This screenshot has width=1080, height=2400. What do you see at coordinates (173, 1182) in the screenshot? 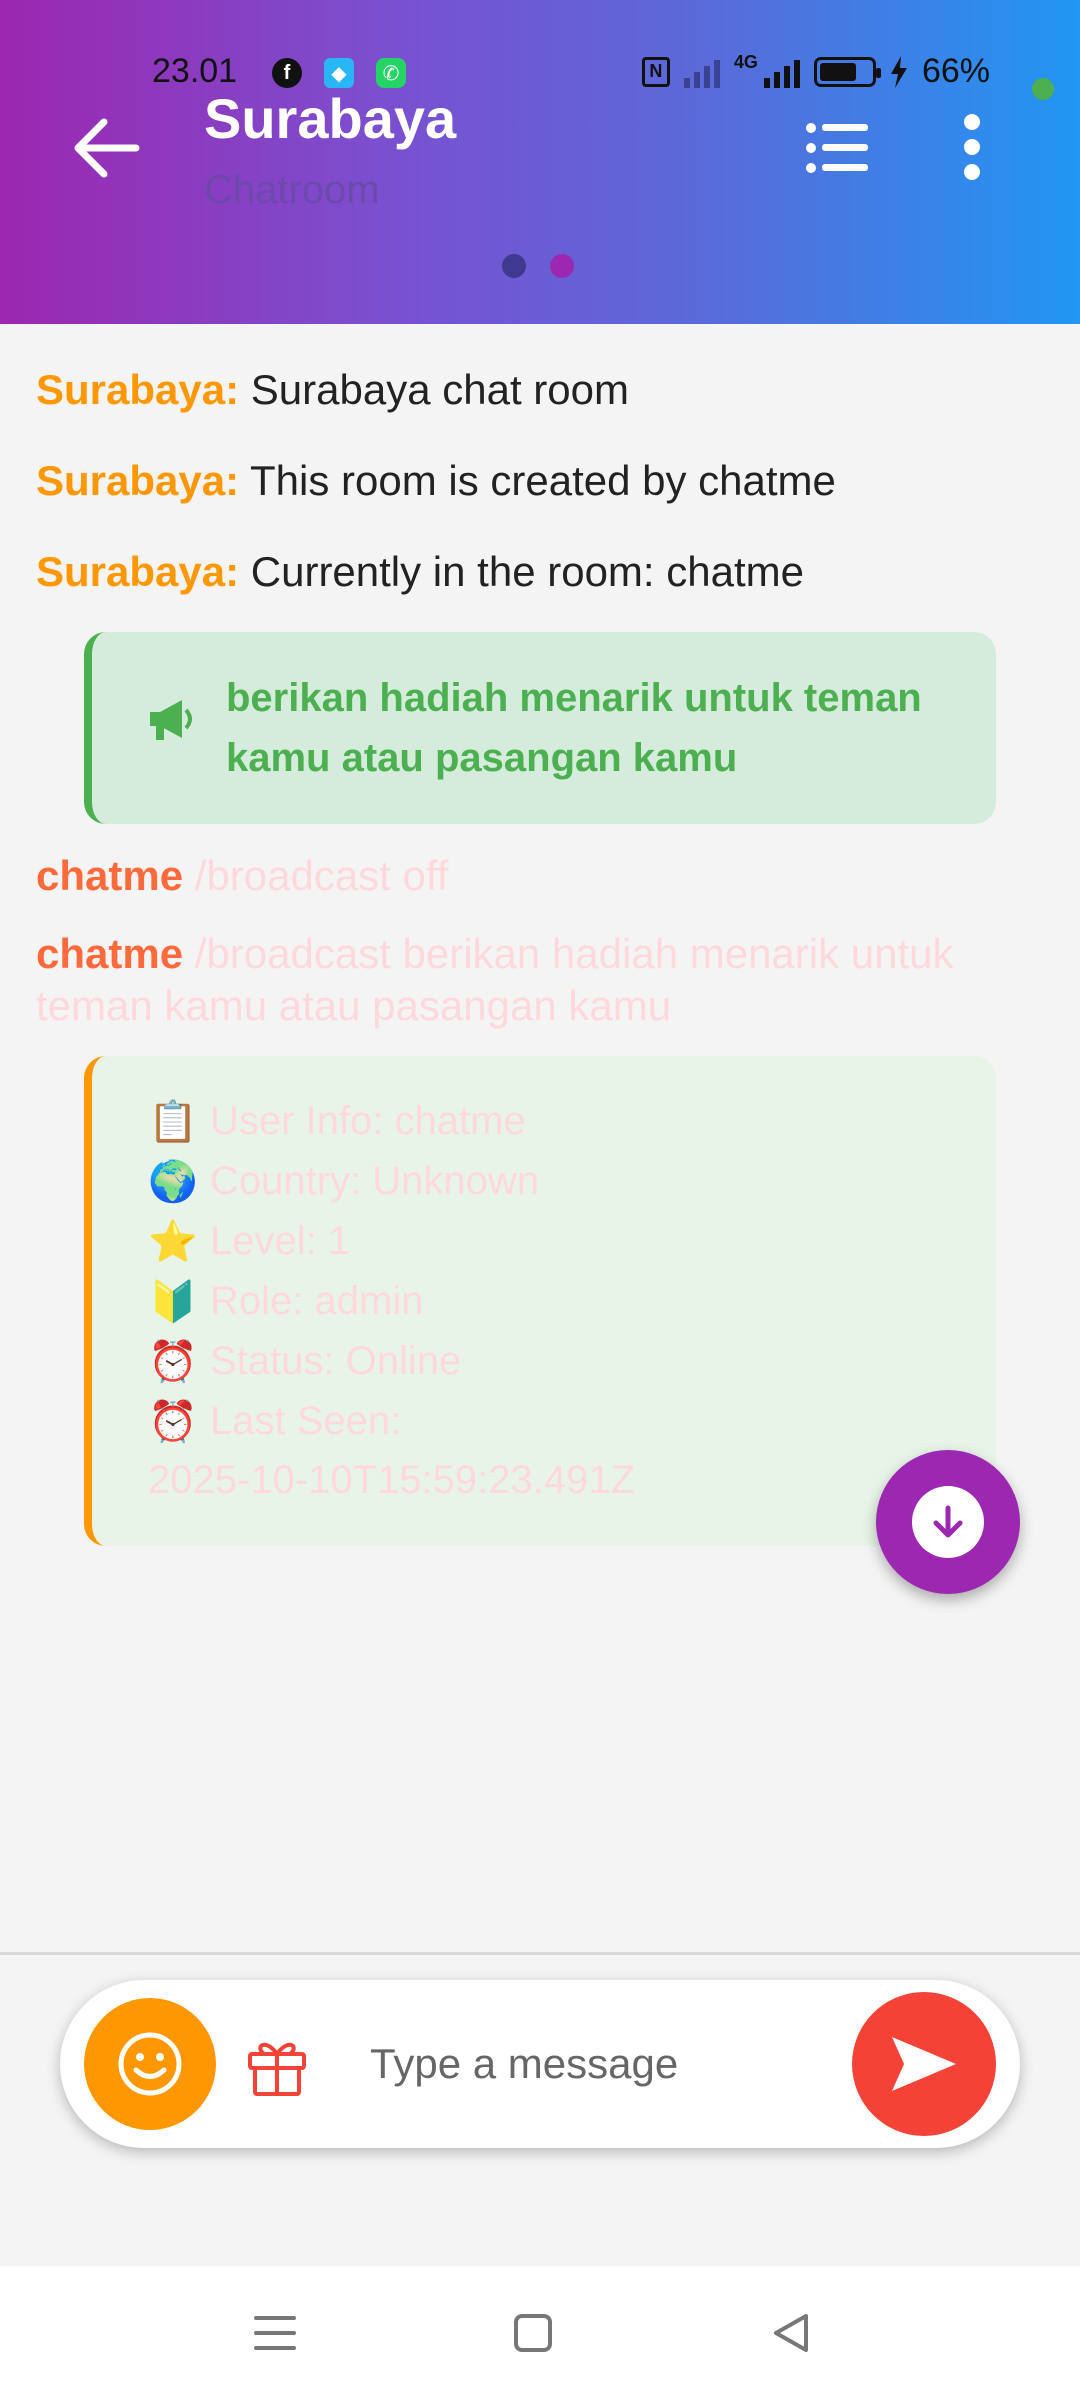
I see `globe-icon: 🌍` at bounding box center [173, 1182].